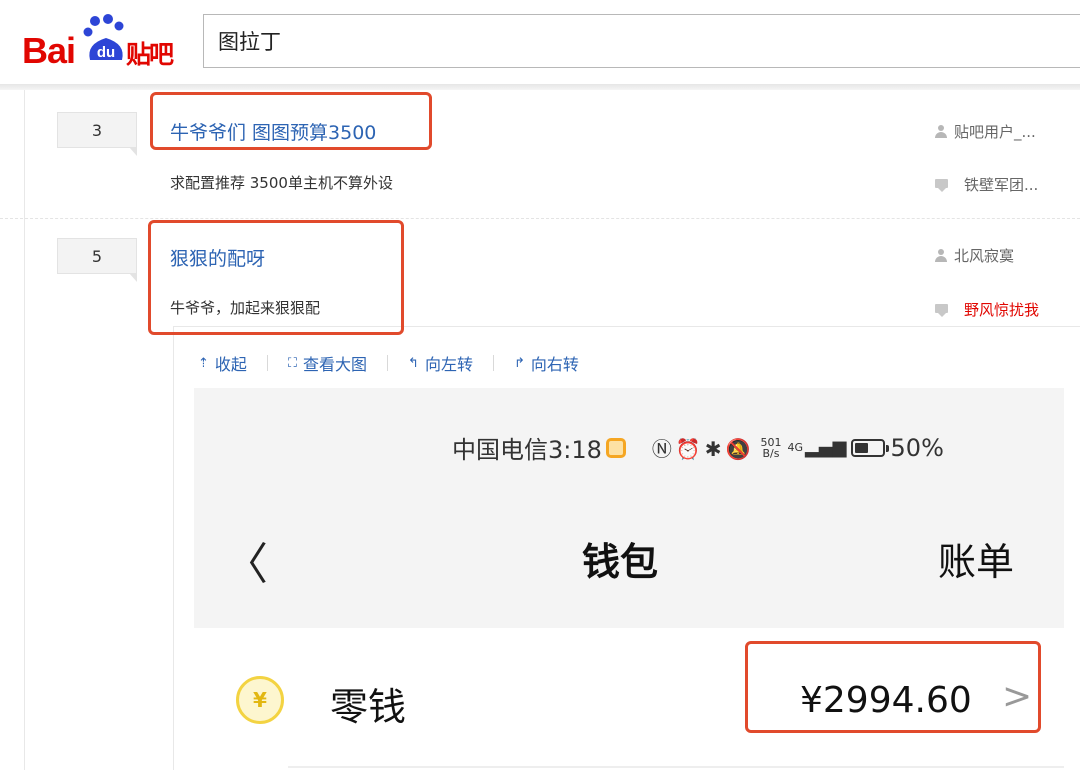  Describe the element at coordinates (49, 50) in the screenshot. I see `logo-bai-text: Bai` at that location.